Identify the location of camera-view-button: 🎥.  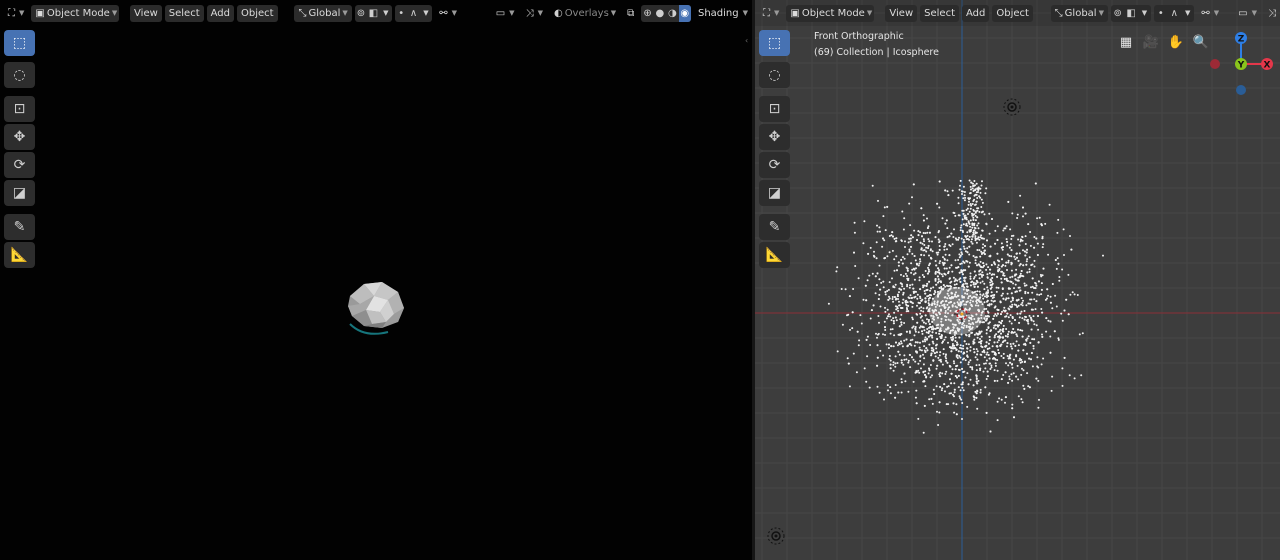
(1151, 42).